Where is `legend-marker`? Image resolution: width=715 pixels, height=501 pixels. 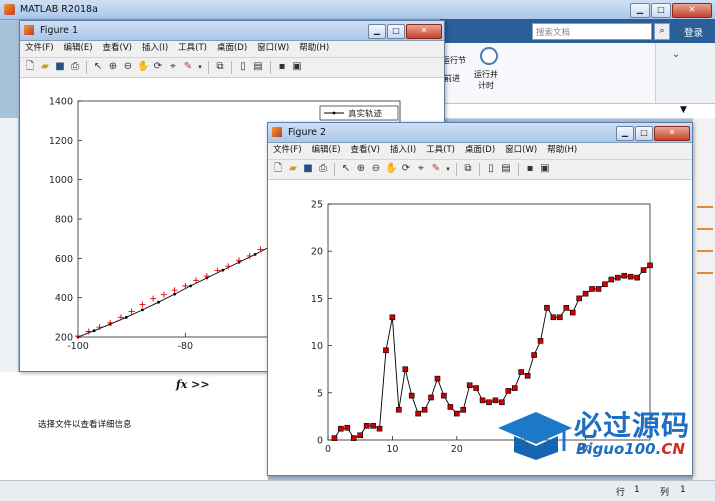
legend-marker is located at coordinates (334, 113).